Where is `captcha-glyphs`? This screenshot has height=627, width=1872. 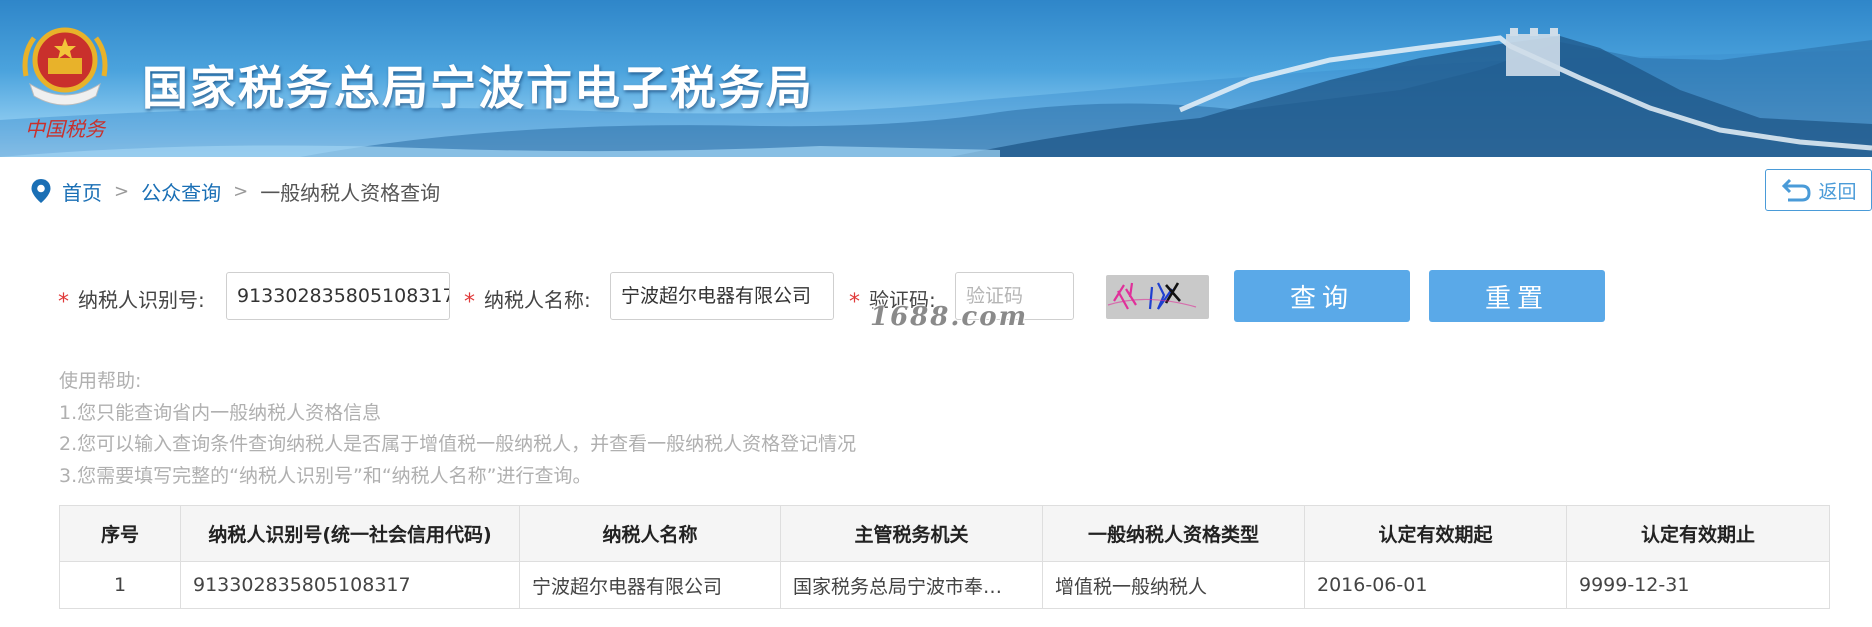 captcha-glyphs is located at coordinates (1152, 296).